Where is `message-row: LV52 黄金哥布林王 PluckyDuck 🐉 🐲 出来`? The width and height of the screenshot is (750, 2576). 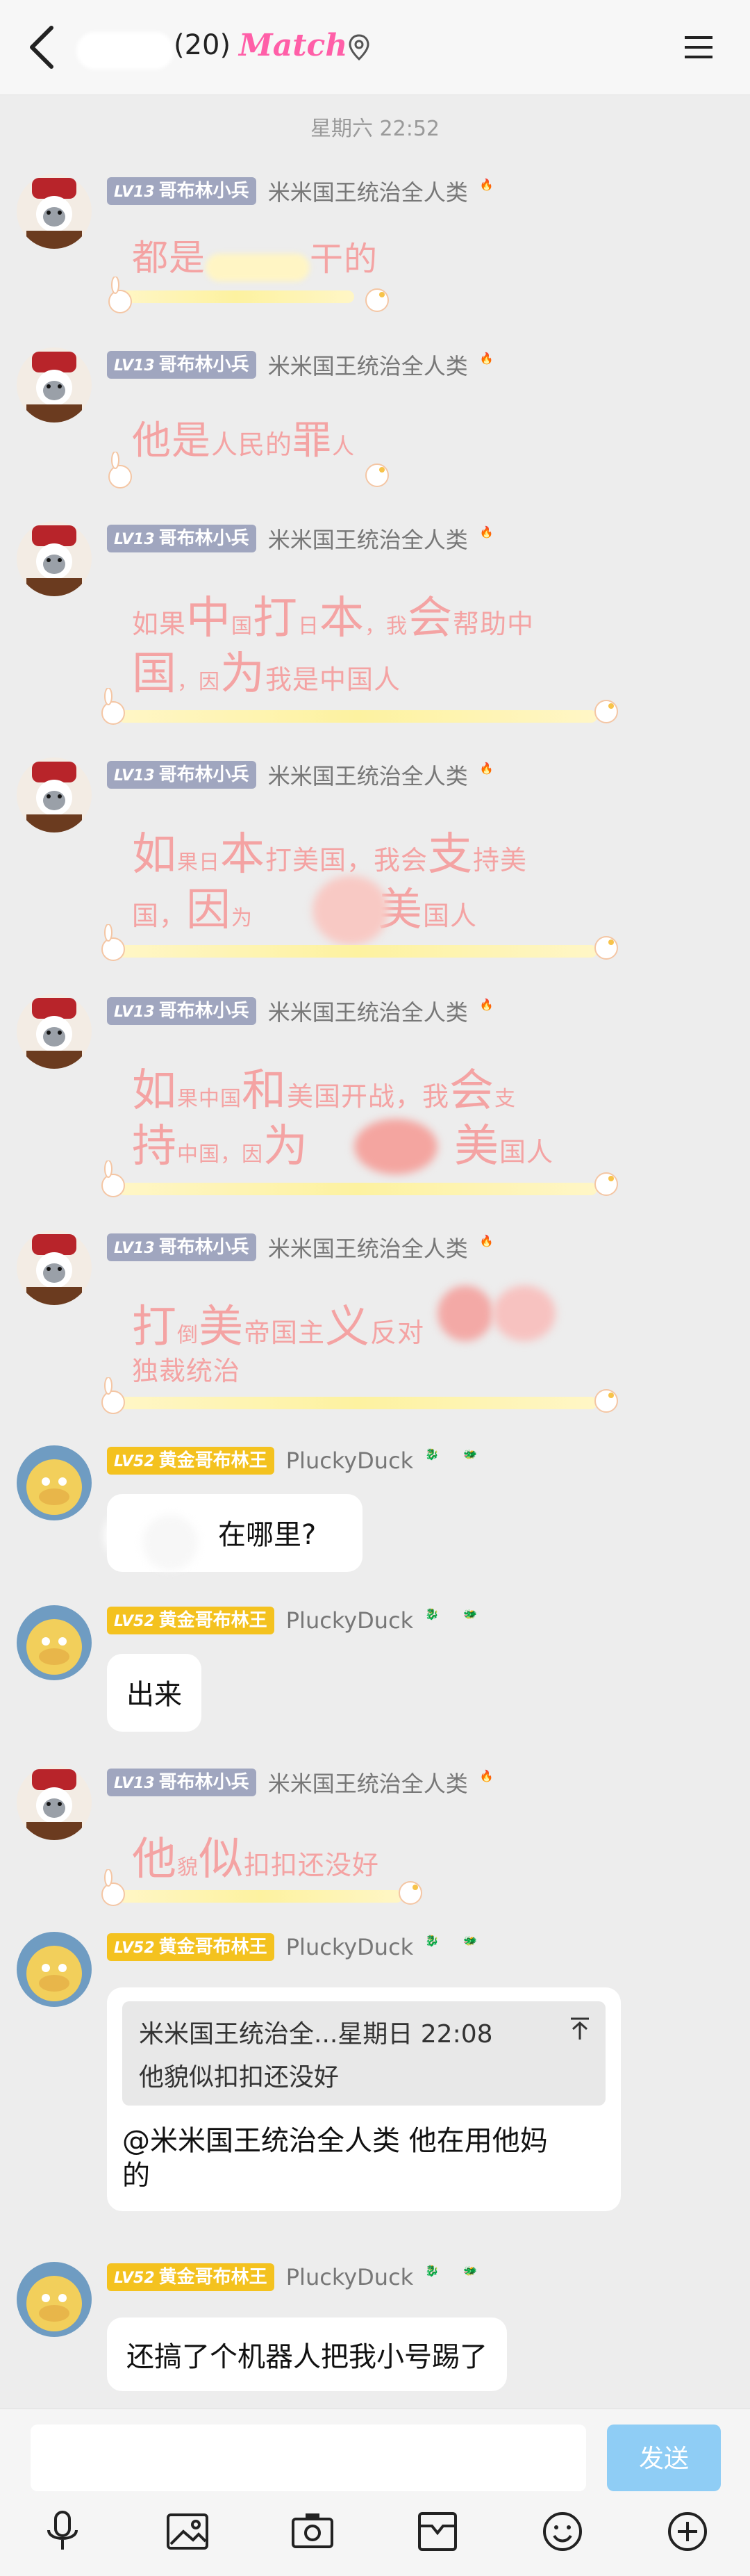 message-row: LV52 黄金哥布林王 PluckyDuck 🐉 🐲 出来 is located at coordinates (375, 1675).